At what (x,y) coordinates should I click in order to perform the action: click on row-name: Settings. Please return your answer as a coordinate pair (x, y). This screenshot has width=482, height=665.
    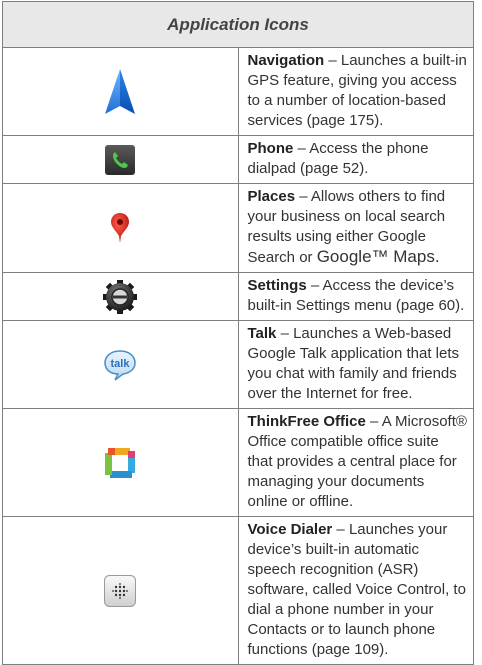
    Looking at the image, I should click on (277, 285).